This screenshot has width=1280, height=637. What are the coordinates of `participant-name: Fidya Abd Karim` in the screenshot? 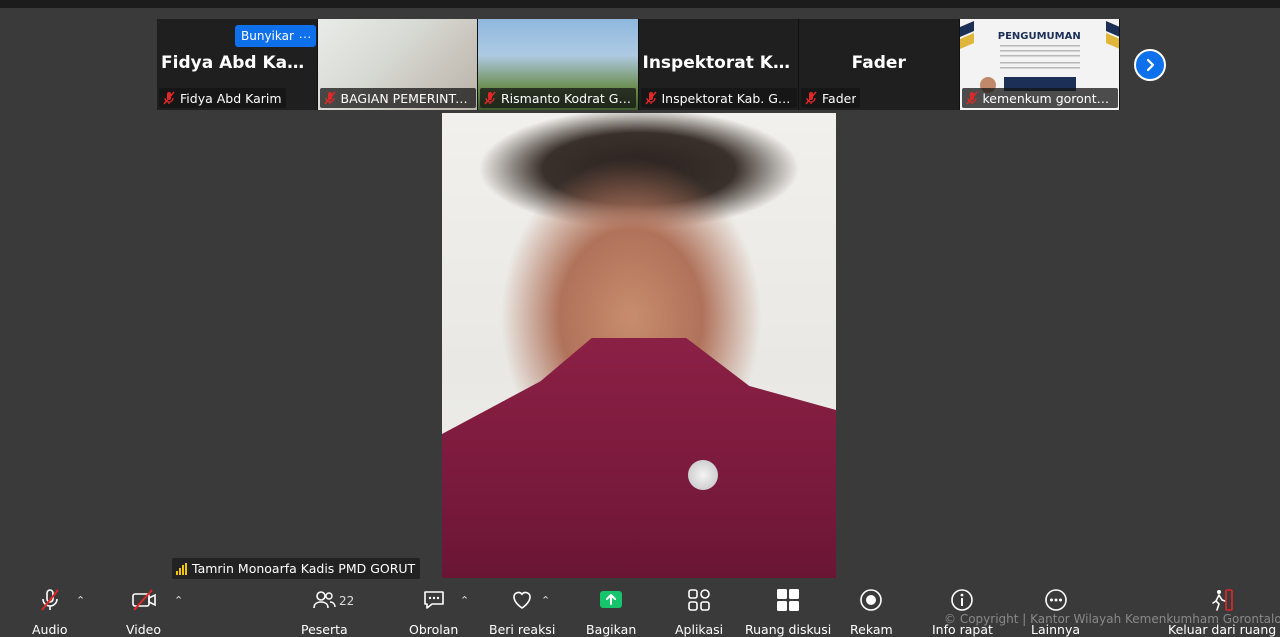 It's located at (231, 98).